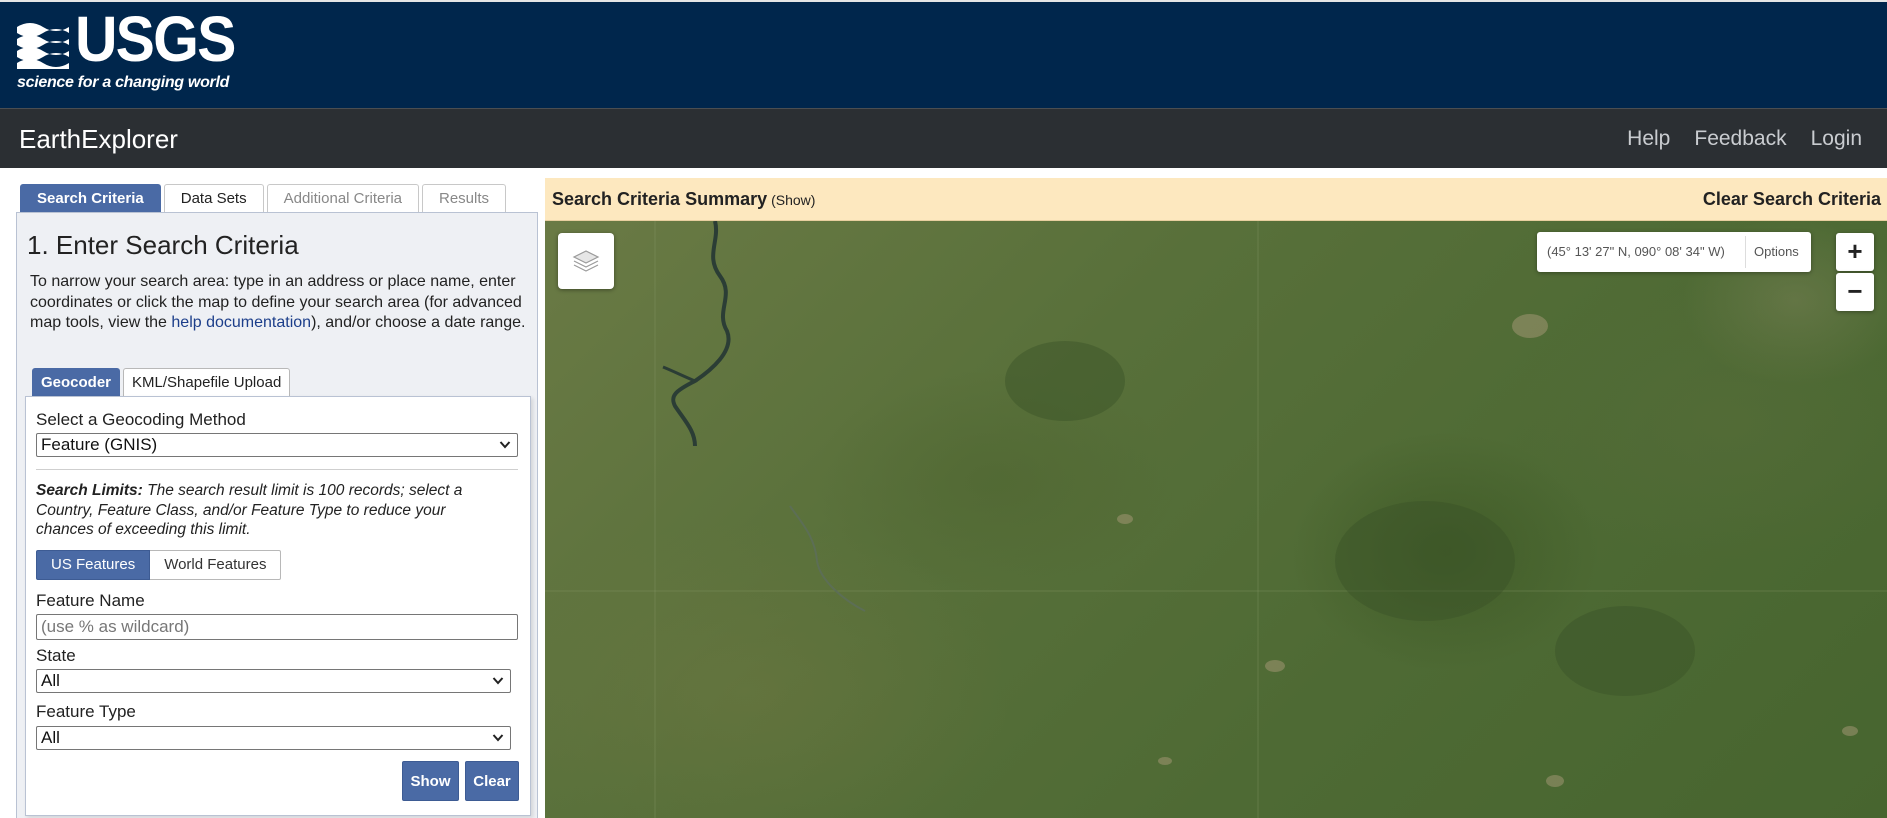 This screenshot has height=818, width=1887. Describe the element at coordinates (76, 382) in the screenshot. I see `tab-geocoder: Geocoder` at that location.